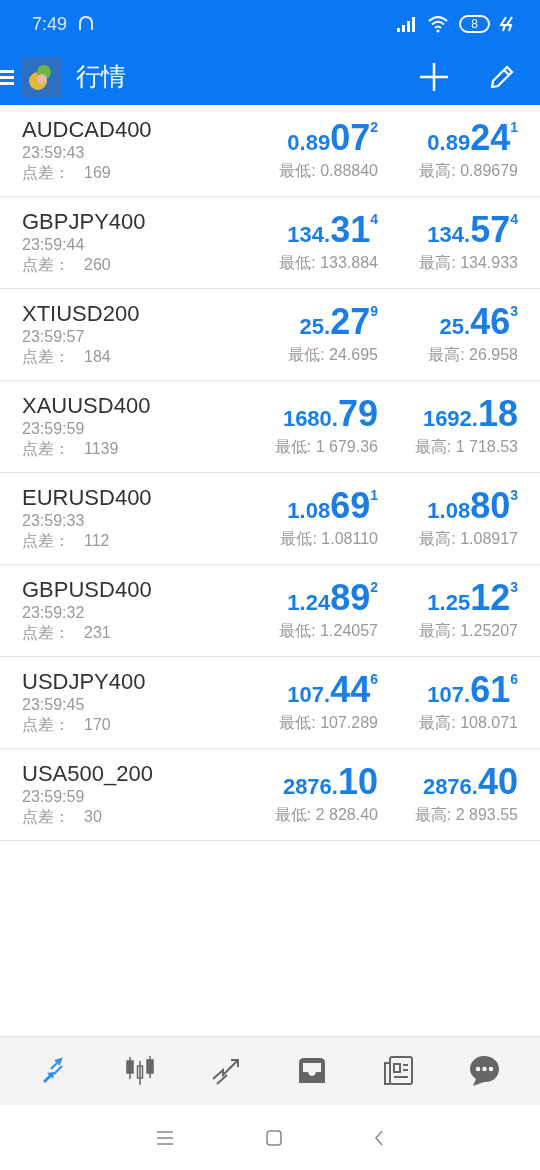 The image size is (540, 1170). What do you see at coordinates (468, 539) in the screenshot?
I see `high-price: 最高: 1.08917` at bounding box center [468, 539].